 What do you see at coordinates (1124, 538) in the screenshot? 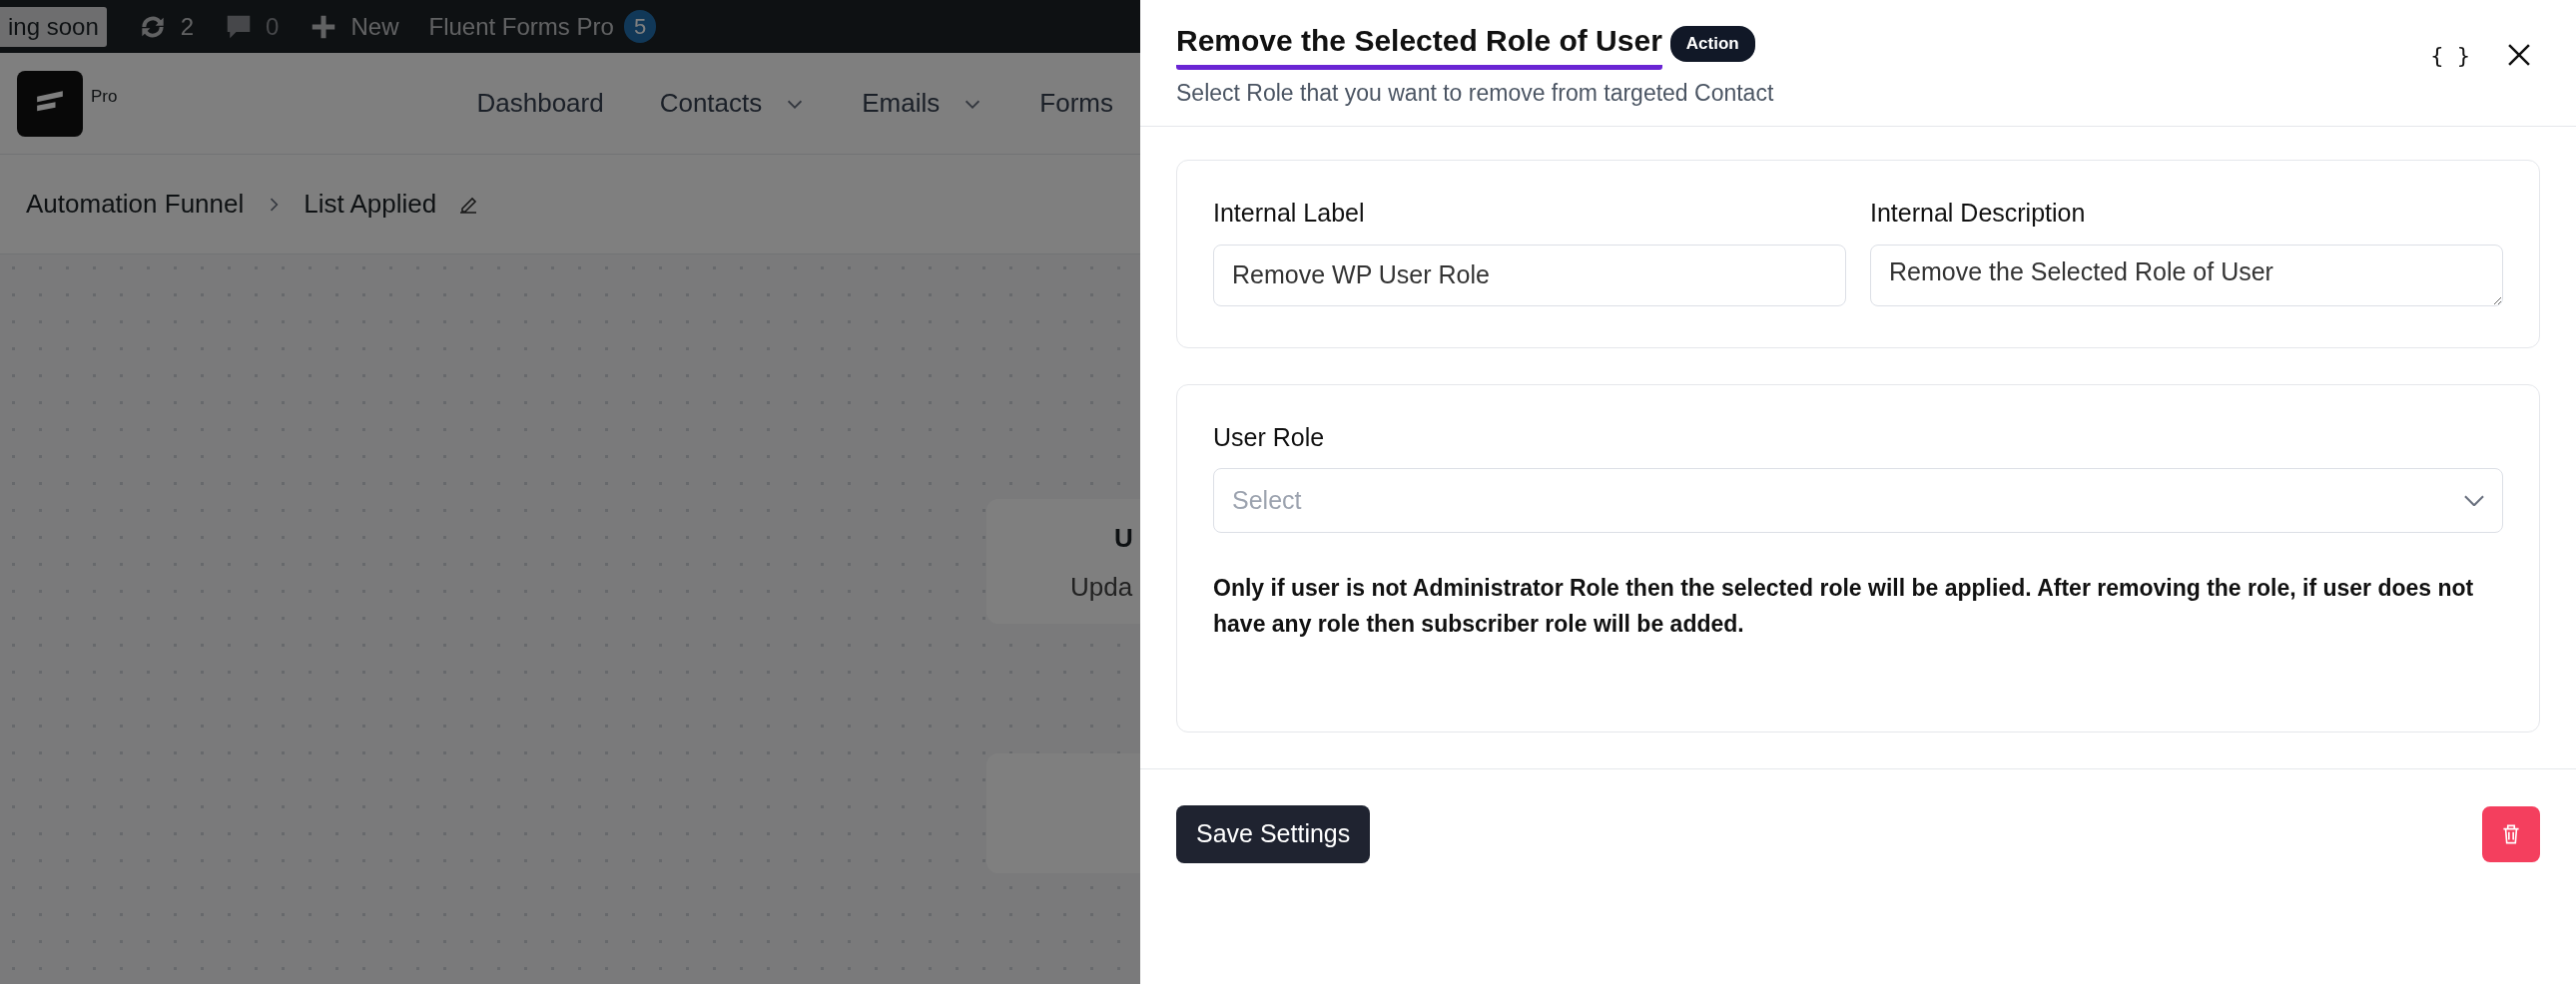
I see `node-title: U` at bounding box center [1124, 538].